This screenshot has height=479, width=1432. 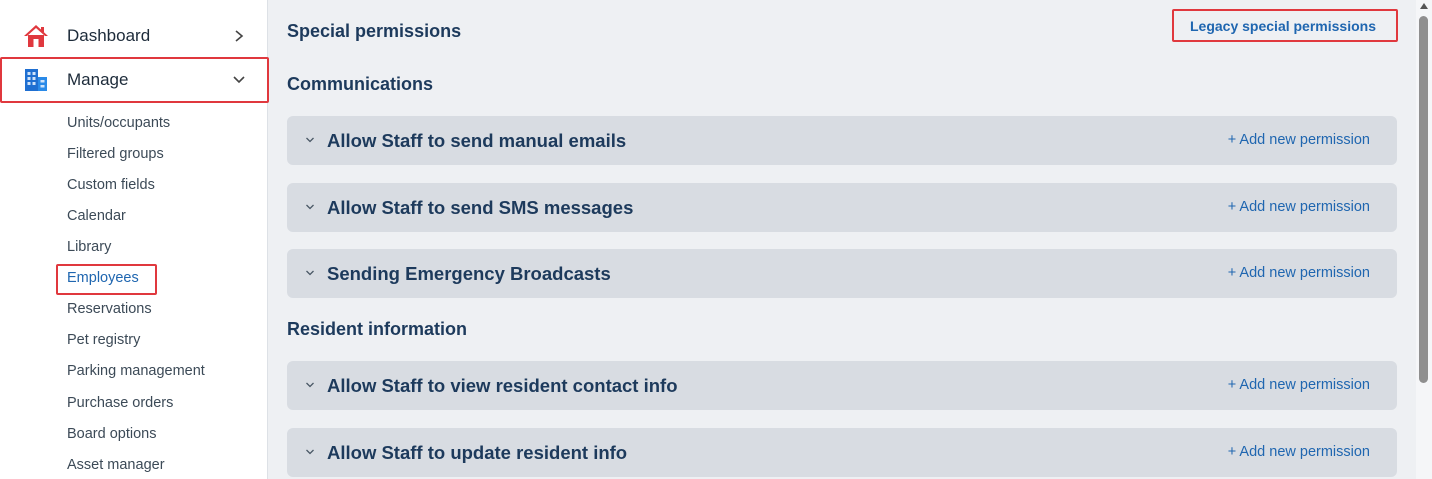 I want to click on sidebar-item-reservations: Reservations, so click(x=109, y=309).